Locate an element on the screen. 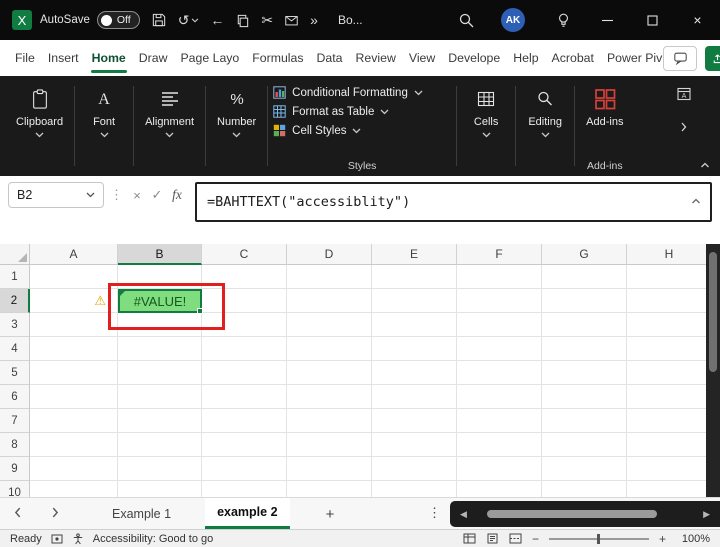  cell-E4 is located at coordinates (414, 349).